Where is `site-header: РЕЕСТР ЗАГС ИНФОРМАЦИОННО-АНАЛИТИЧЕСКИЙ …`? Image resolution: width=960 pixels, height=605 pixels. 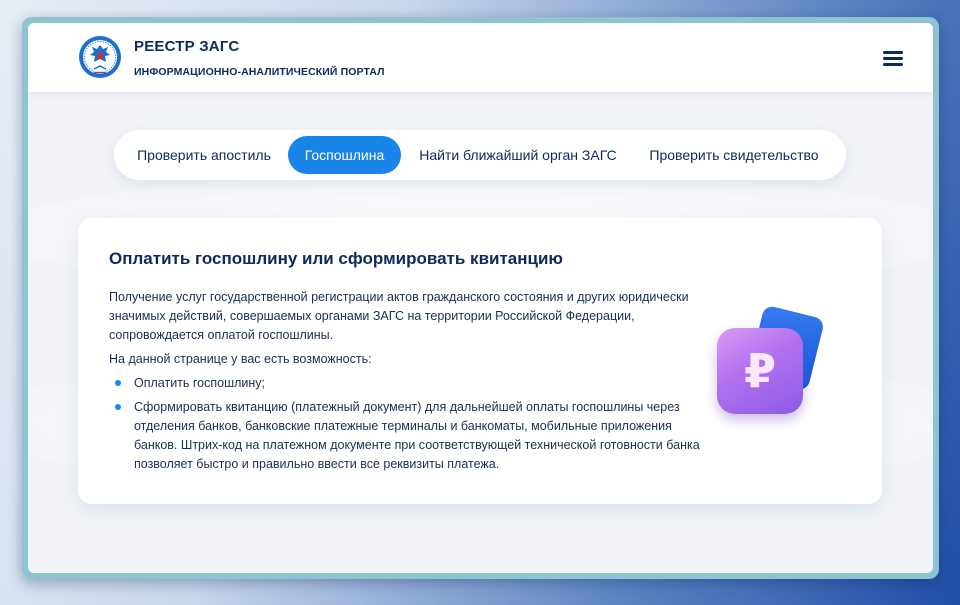
site-header: РЕЕСТР ЗАГС ИНФОРМАЦИОННО-АНАЛИТИЧЕСКИЙ … is located at coordinates (480, 57).